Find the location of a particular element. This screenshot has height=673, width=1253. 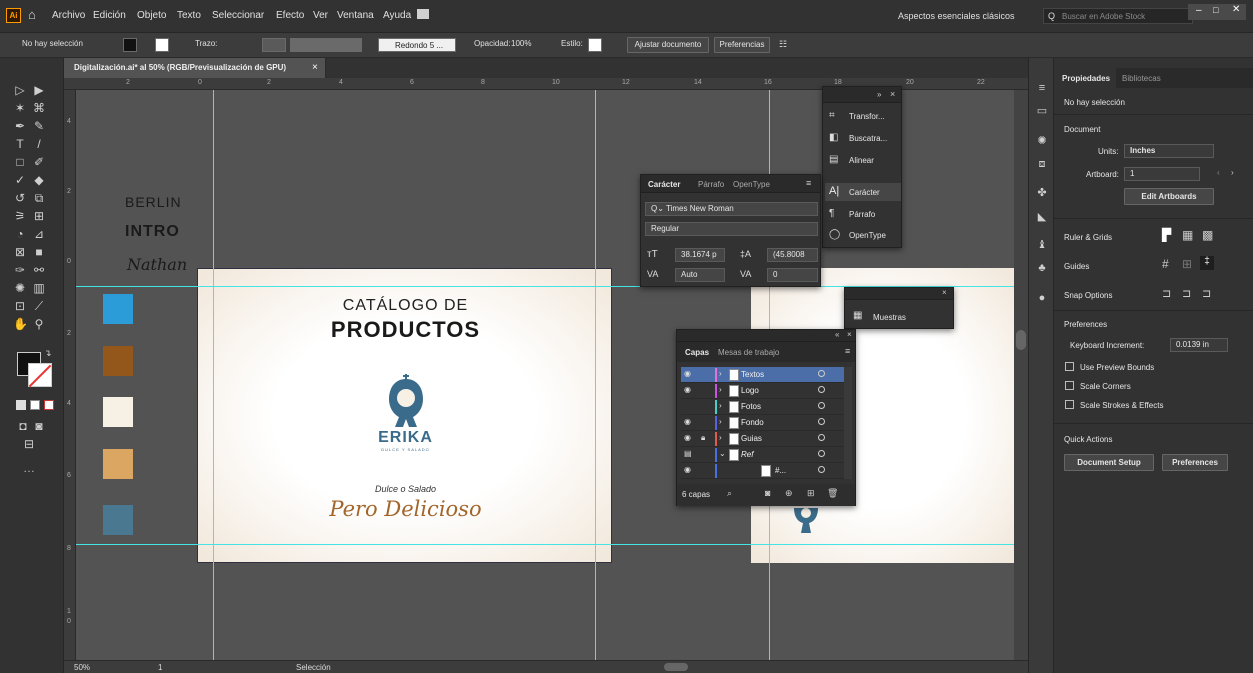

kerning-field: Auto is located at coordinates (700, 275).